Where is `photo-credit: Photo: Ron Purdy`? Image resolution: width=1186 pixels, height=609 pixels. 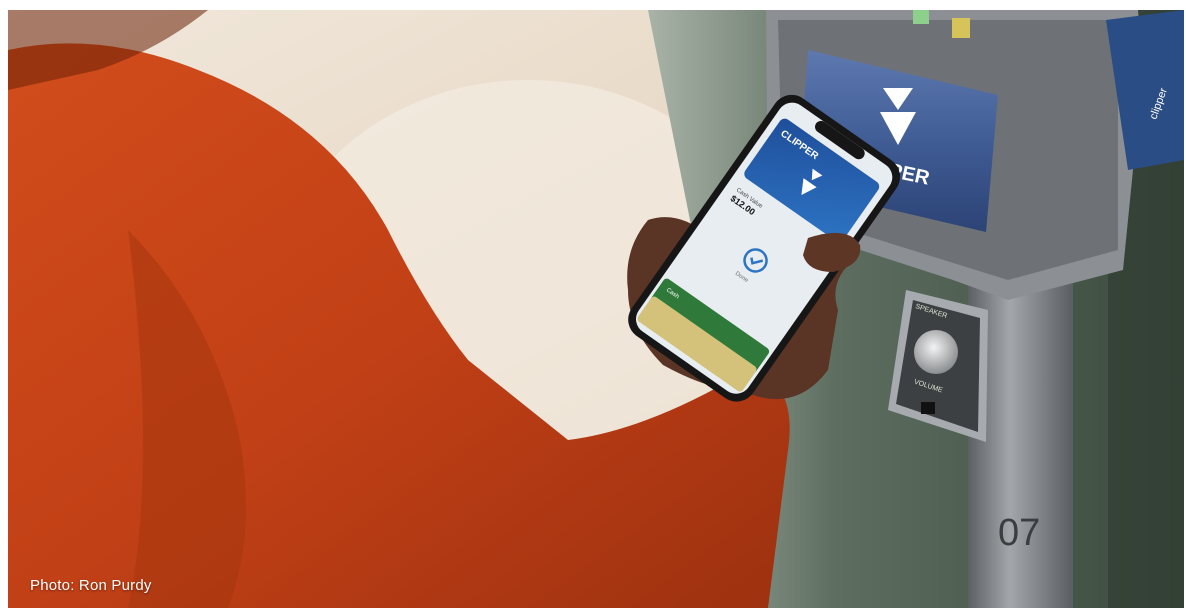 photo-credit: Photo: Ron Purdy is located at coordinates (91, 585).